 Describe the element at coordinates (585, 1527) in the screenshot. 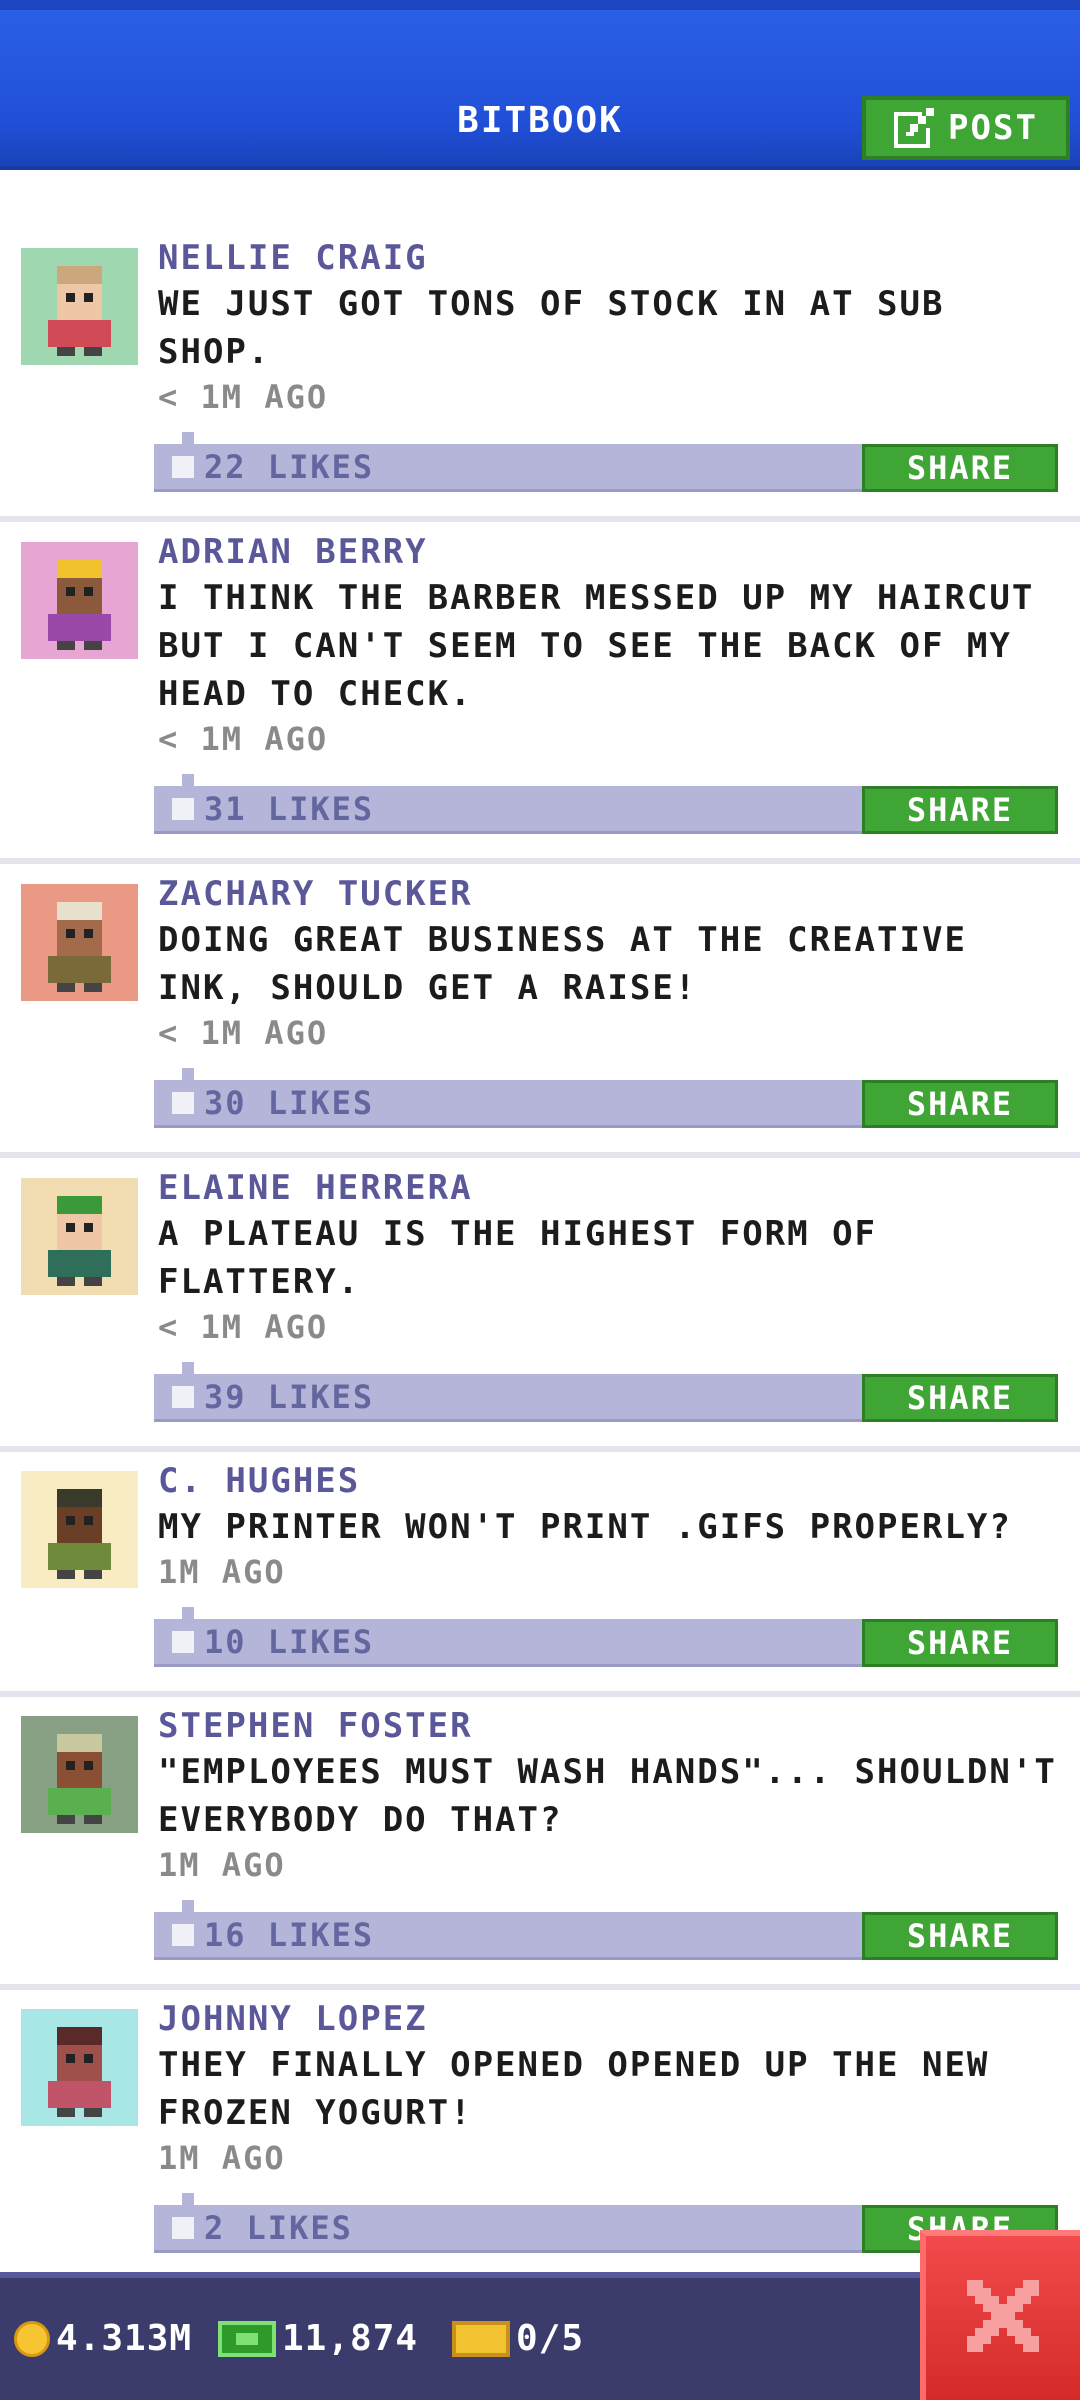

I see `post-message: MY PRINTER WON'T PRINT .GIFS PROPERLY?` at that location.